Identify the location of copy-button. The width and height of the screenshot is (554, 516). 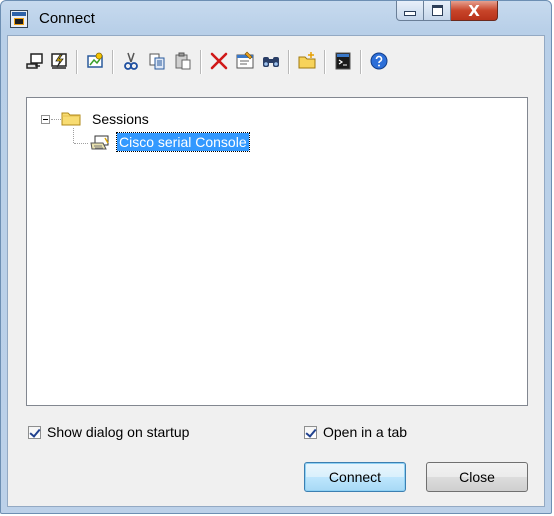
(157, 61).